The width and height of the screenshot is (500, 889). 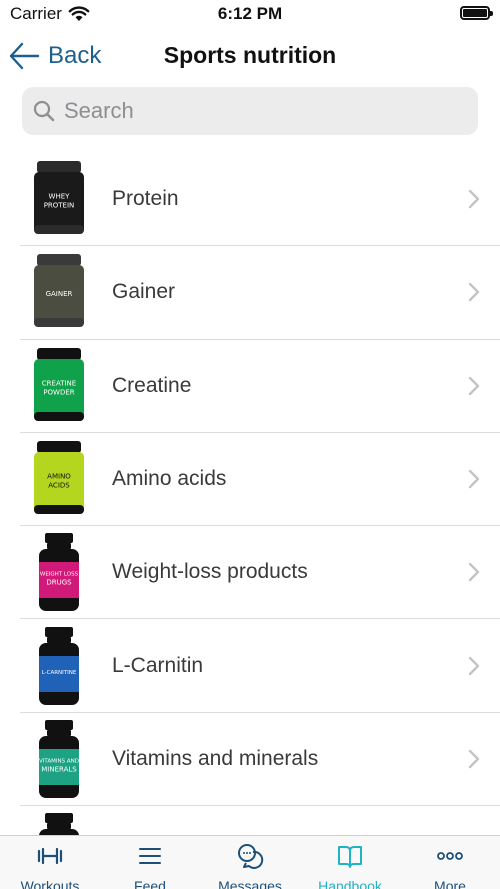 I want to click on tab-label: Workouts, so click(x=50, y=883).